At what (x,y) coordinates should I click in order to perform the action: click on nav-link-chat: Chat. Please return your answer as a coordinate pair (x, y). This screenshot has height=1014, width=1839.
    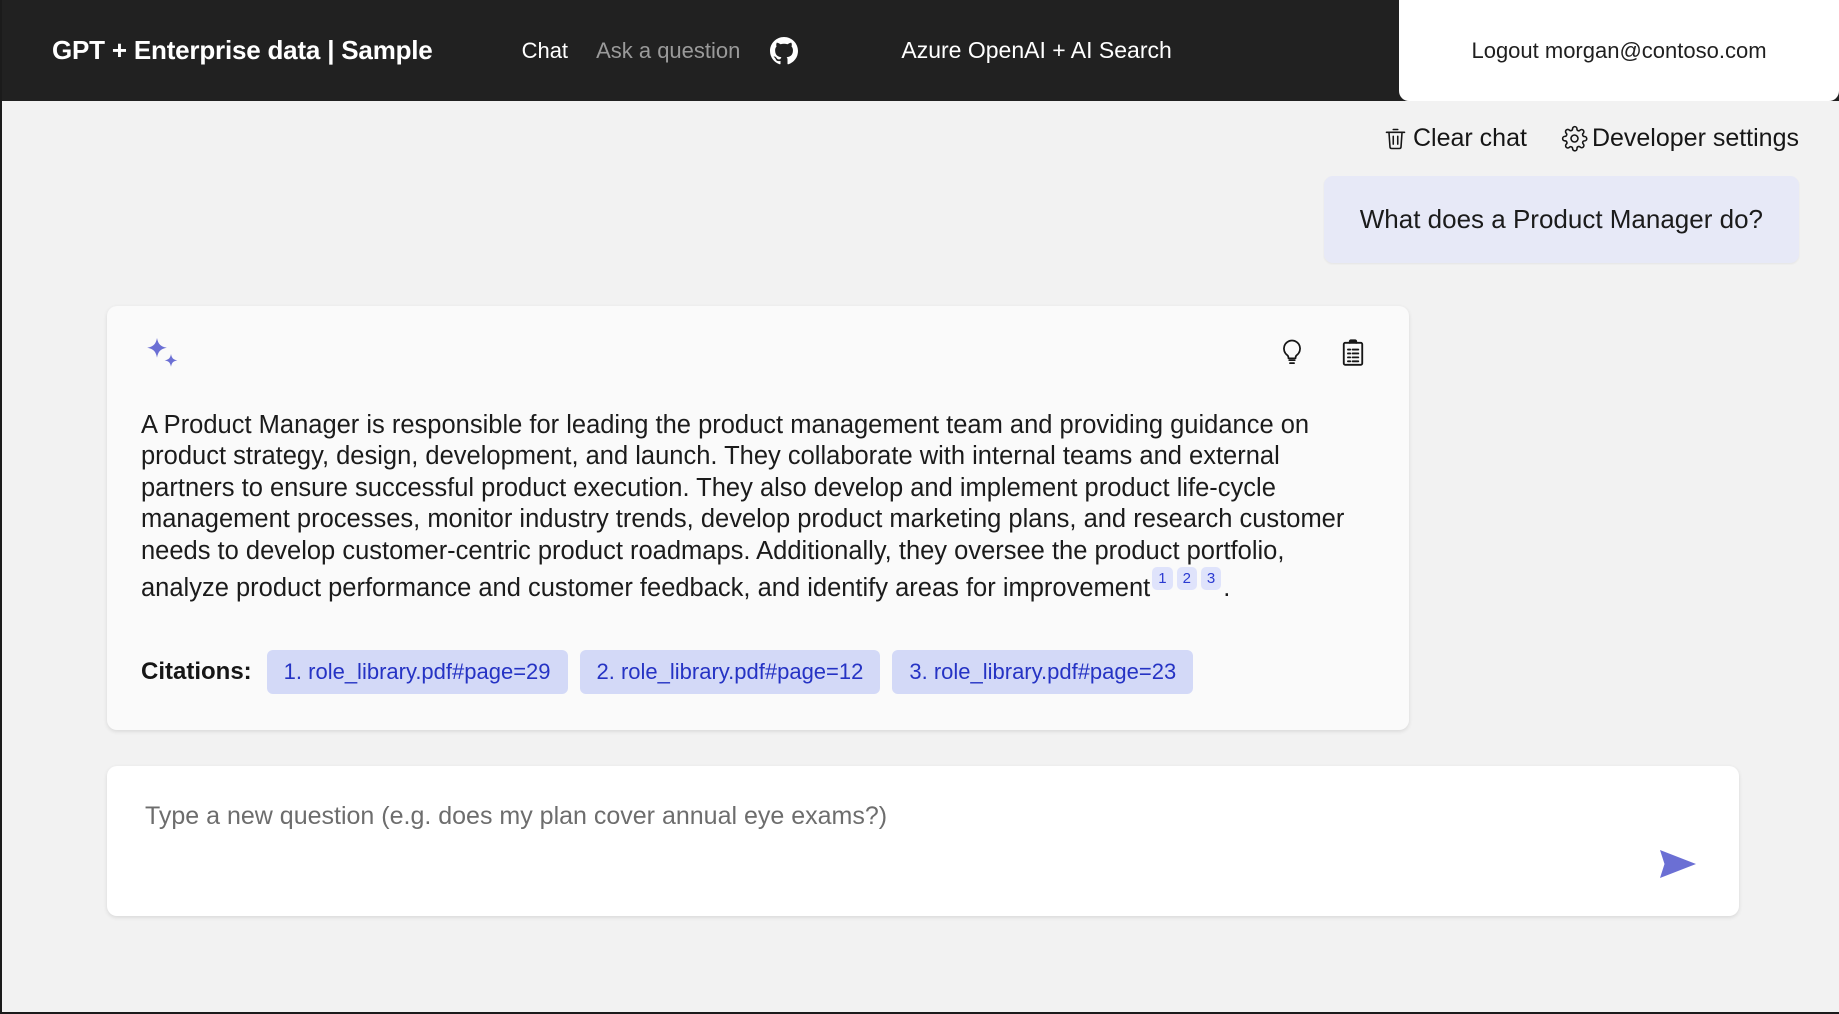
    Looking at the image, I should click on (545, 51).